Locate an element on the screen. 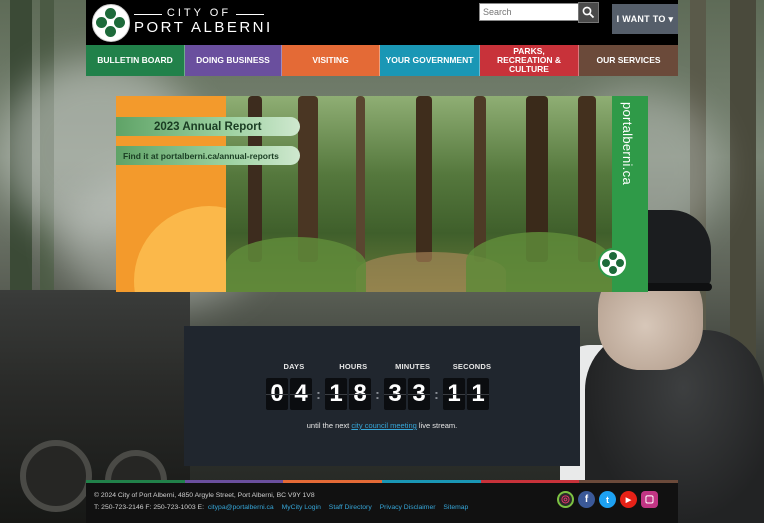  footer-color-stripe is located at coordinates (382, 481).